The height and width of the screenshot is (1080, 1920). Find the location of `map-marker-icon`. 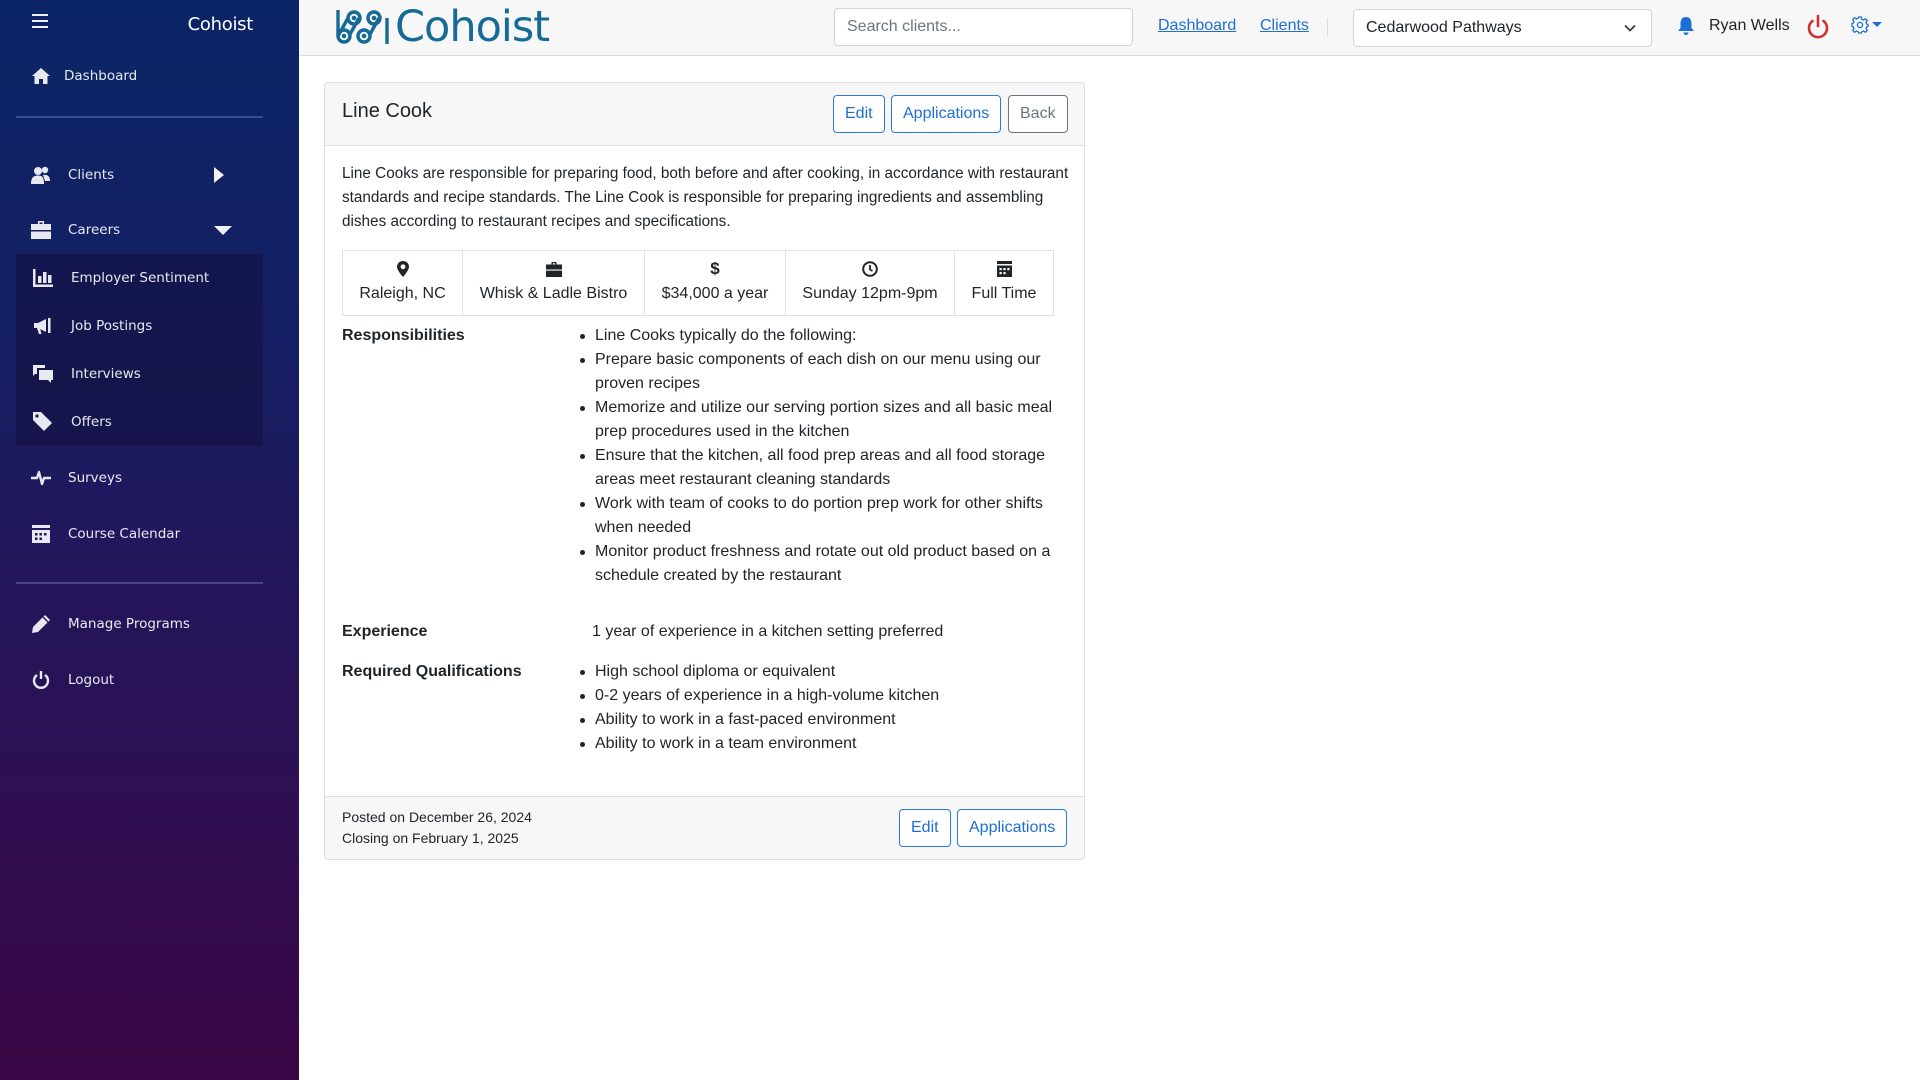

map-marker-icon is located at coordinates (403, 269).